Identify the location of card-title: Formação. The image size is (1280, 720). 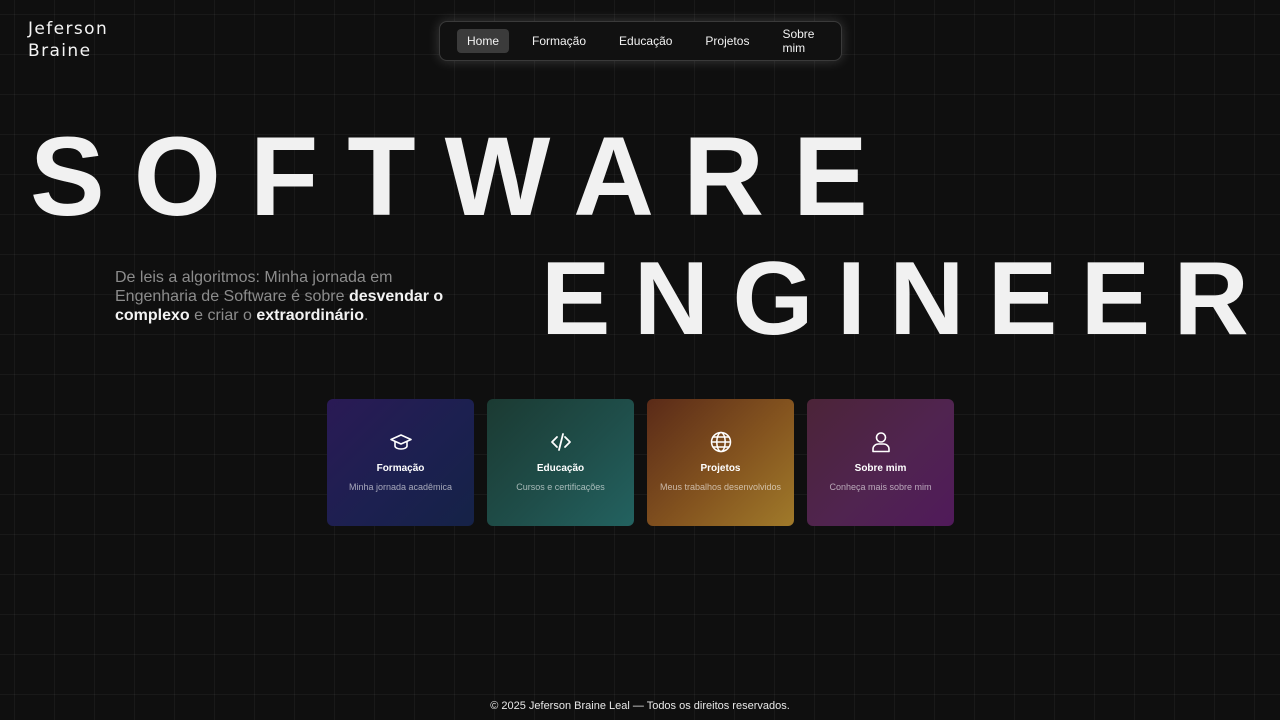
(400, 468).